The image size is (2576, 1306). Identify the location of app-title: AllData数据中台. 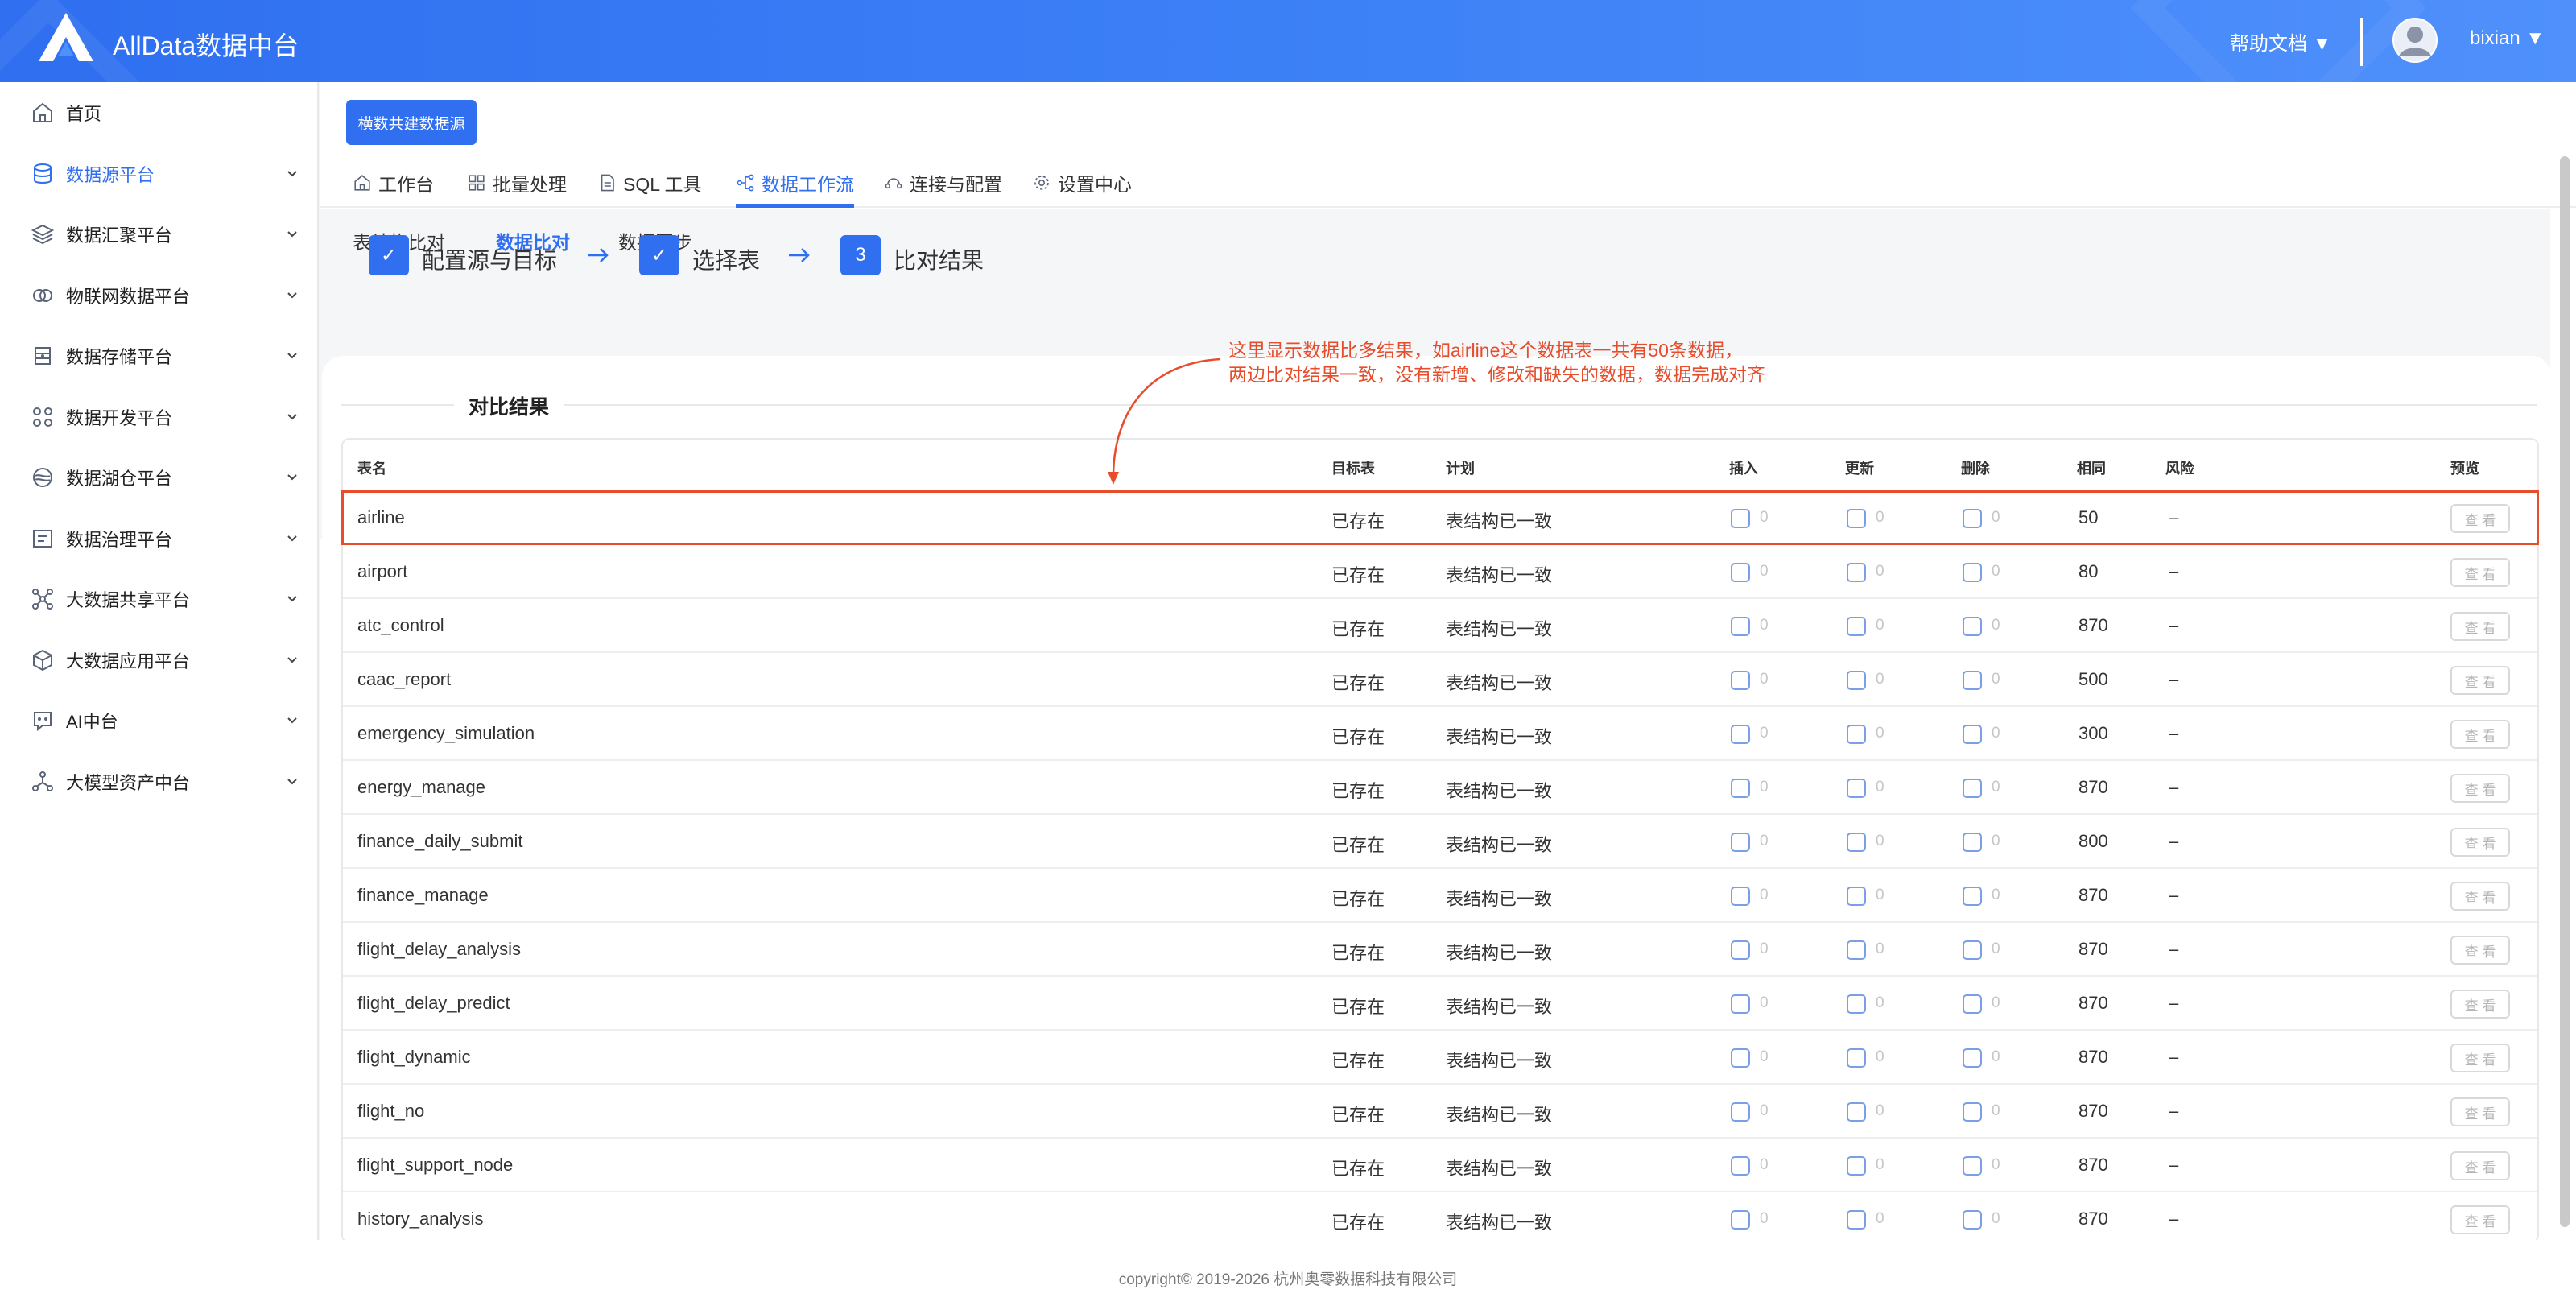
(206, 44).